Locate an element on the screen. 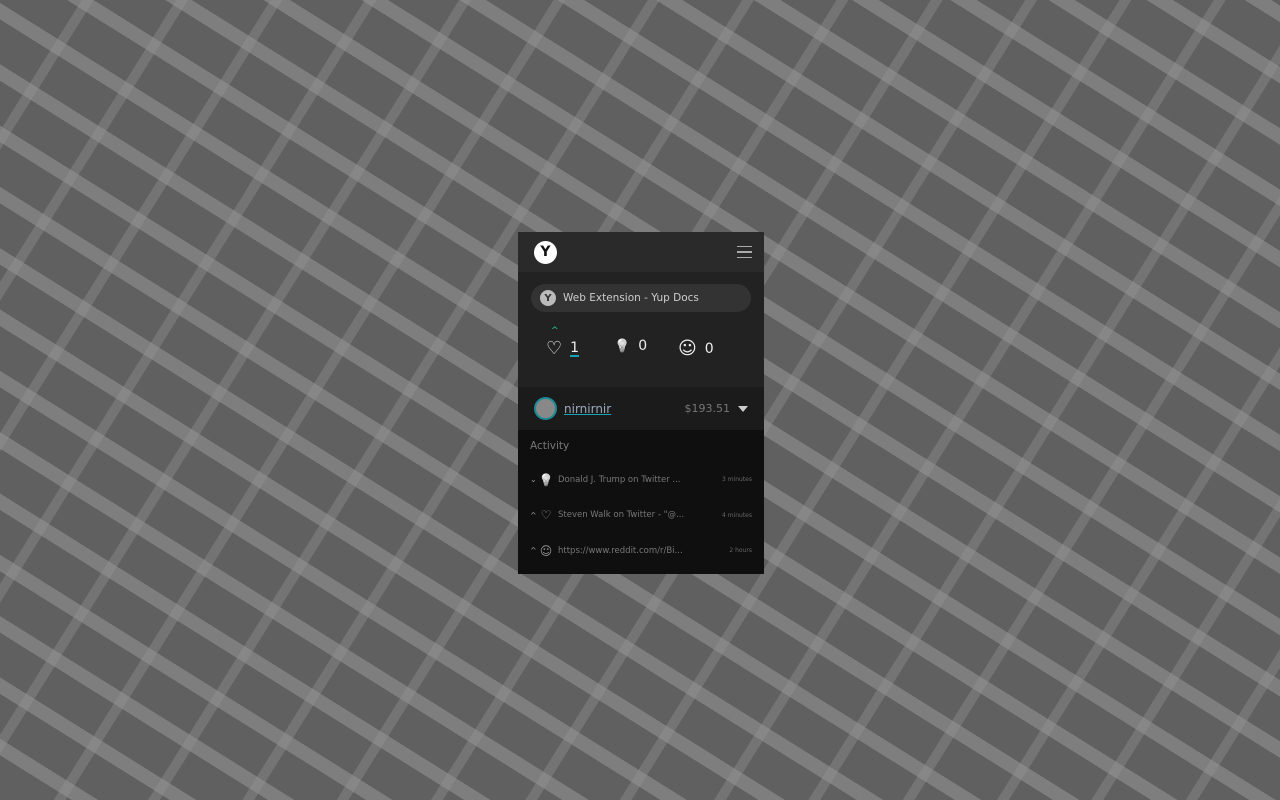 This screenshot has width=1280, height=800. balance: $193.51 is located at coordinates (707, 408).